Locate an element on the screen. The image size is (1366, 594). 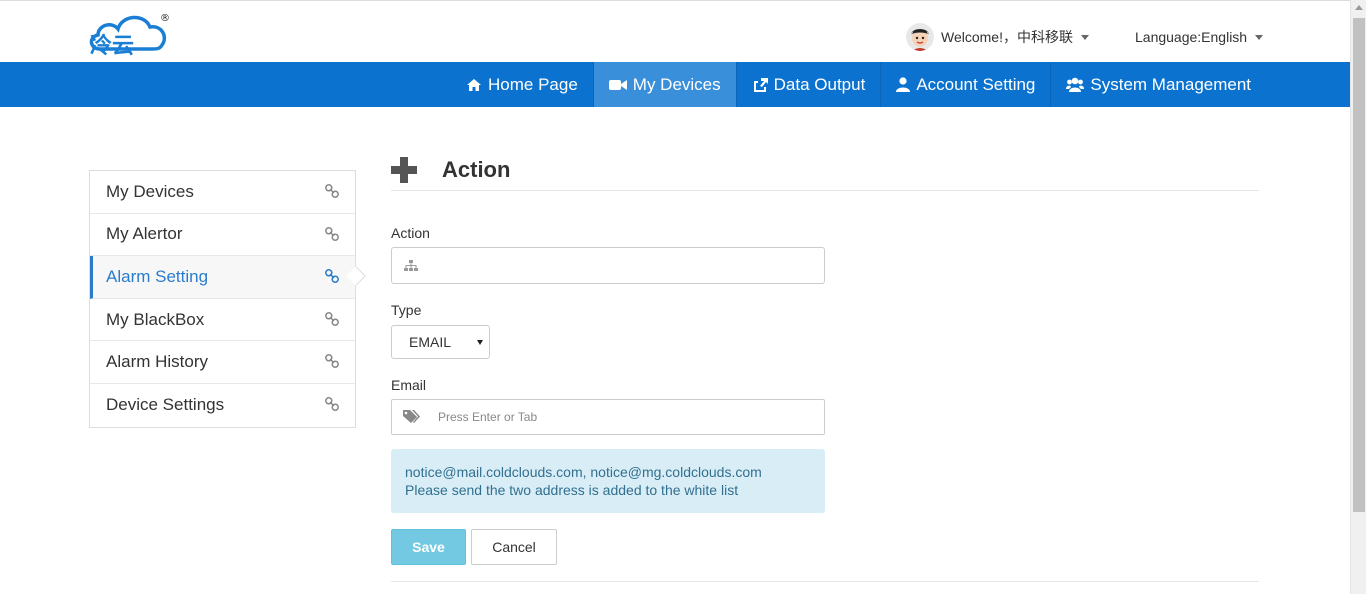
action-label: Action is located at coordinates (410, 233).